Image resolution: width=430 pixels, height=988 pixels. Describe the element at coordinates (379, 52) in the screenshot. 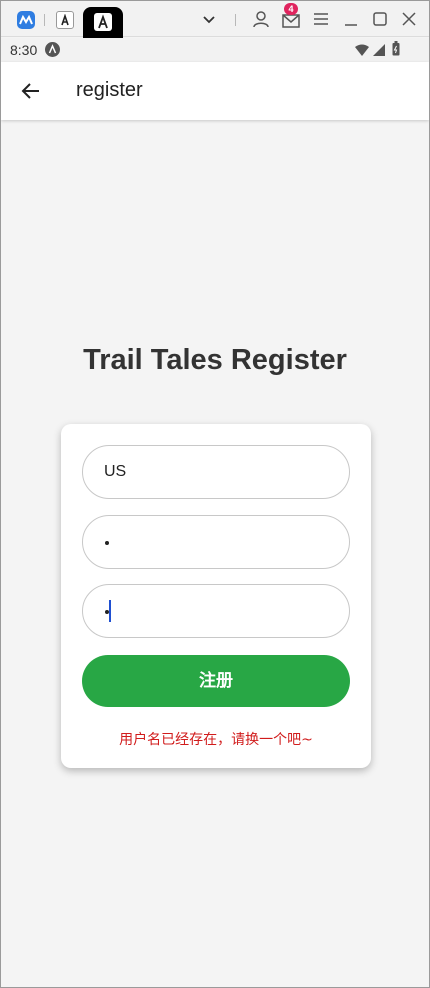

I see `signal-icon` at that location.